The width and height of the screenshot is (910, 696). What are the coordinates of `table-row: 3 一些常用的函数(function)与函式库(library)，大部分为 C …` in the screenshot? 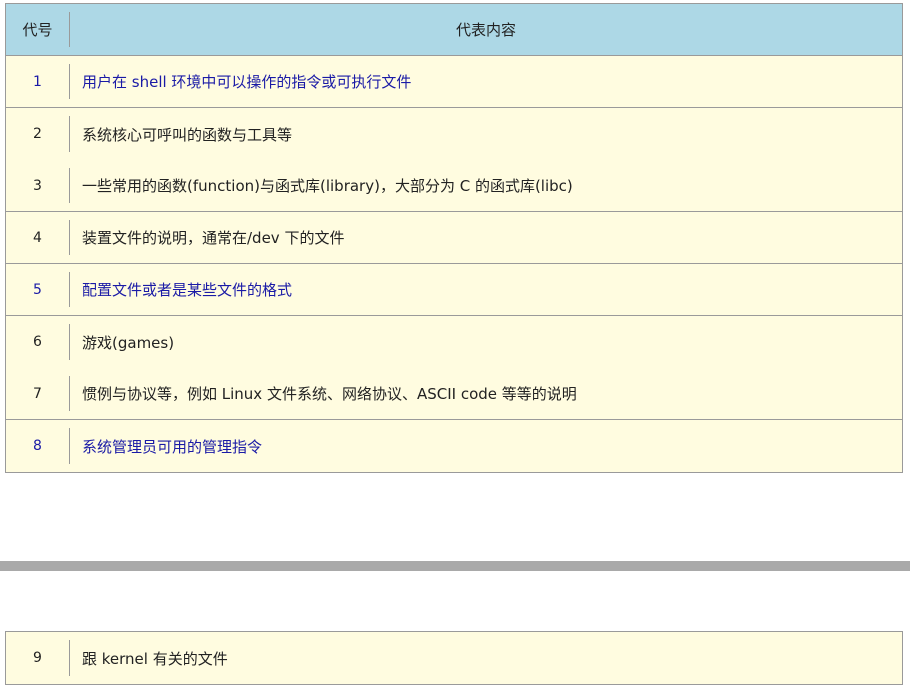 It's located at (454, 186).